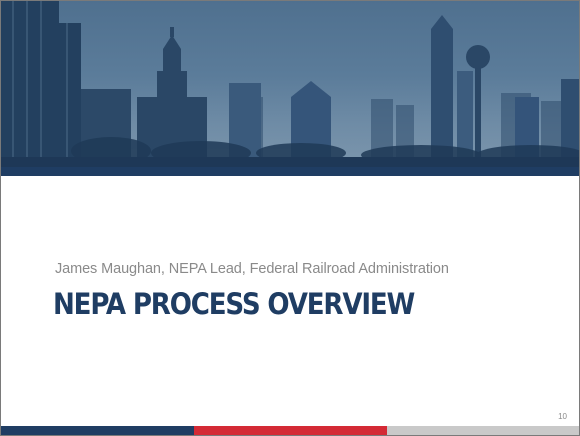  Describe the element at coordinates (483, 430) in the screenshot. I see `footer-gray-segment` at that location.